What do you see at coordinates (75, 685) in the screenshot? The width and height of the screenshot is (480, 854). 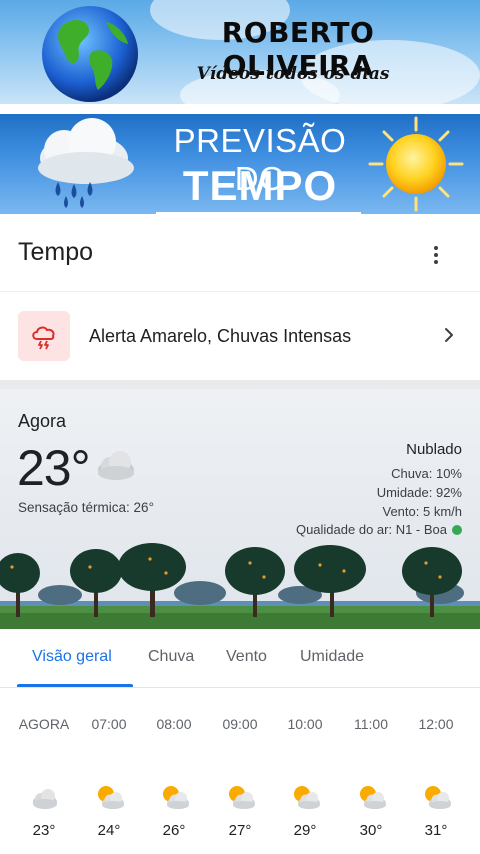 I see `active-tab-indicator` at bounding box center [75, 685].